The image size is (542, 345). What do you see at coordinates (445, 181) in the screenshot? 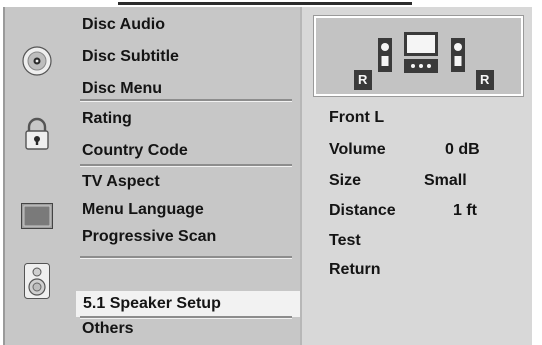
I see `size-value: Small` at bounding box center [445, 181].